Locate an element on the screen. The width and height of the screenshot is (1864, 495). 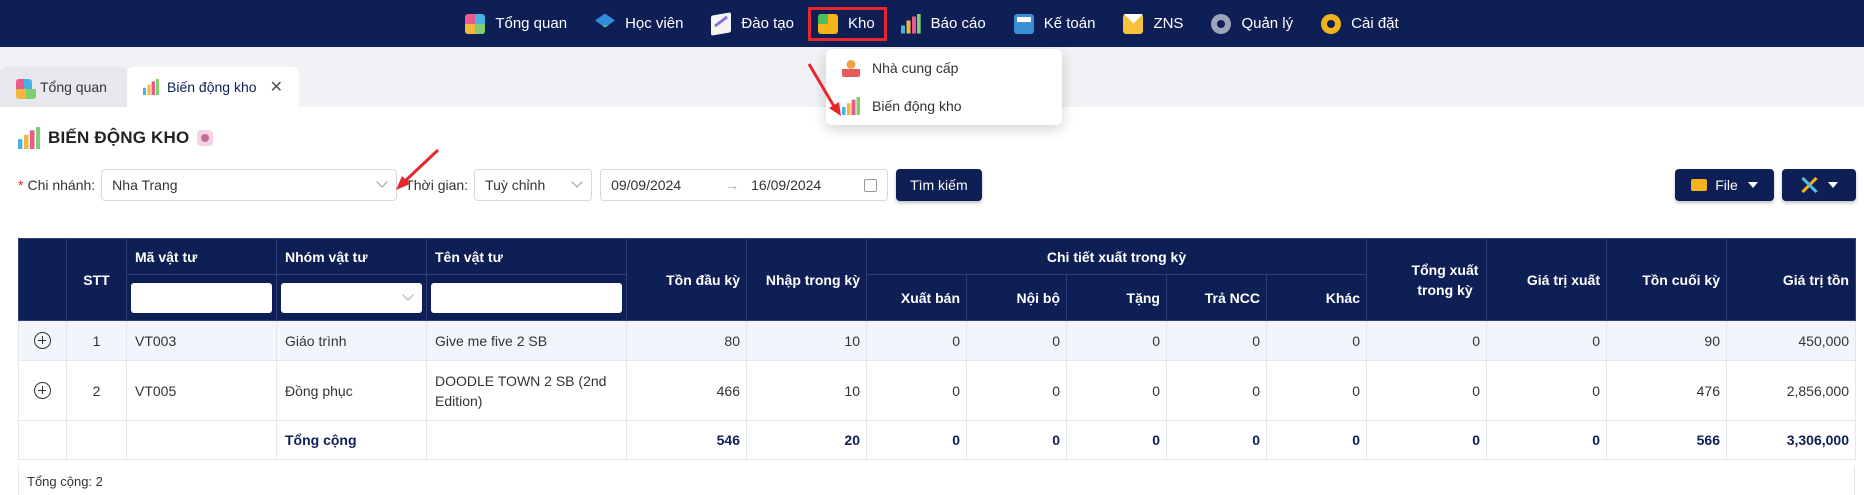
tab-tong-quan: Tổng quan is located at coordinates (63, 87).